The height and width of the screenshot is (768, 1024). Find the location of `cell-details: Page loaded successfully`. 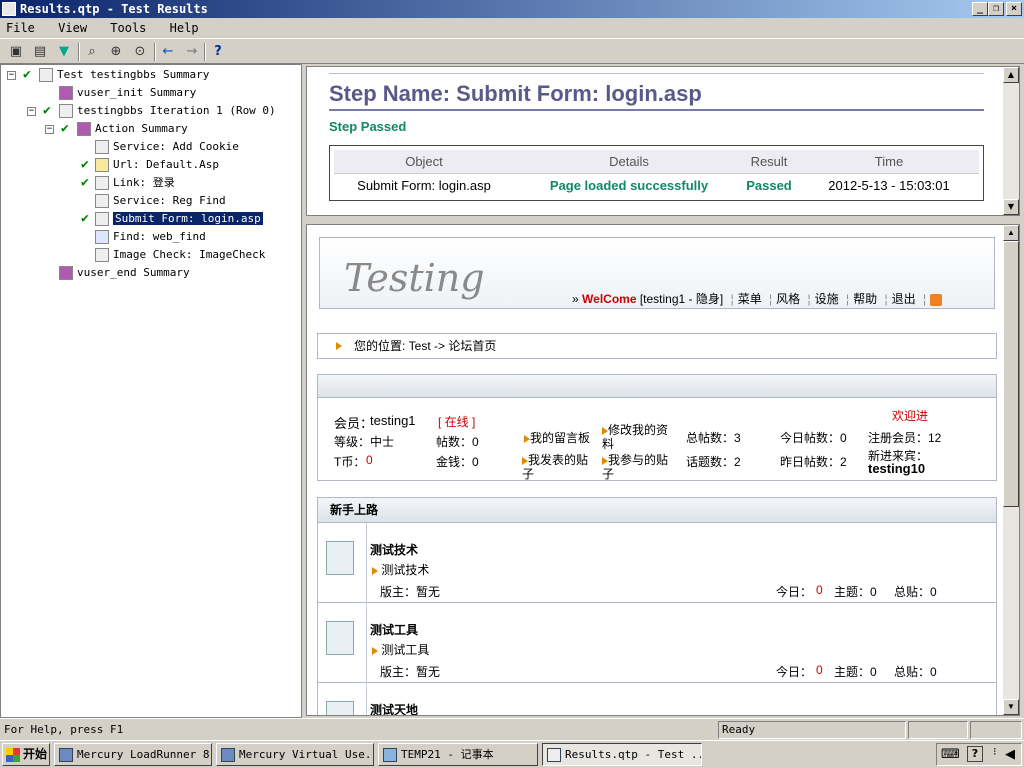

cell-details: Page loaded successfully is located at coordinates (629, 185).